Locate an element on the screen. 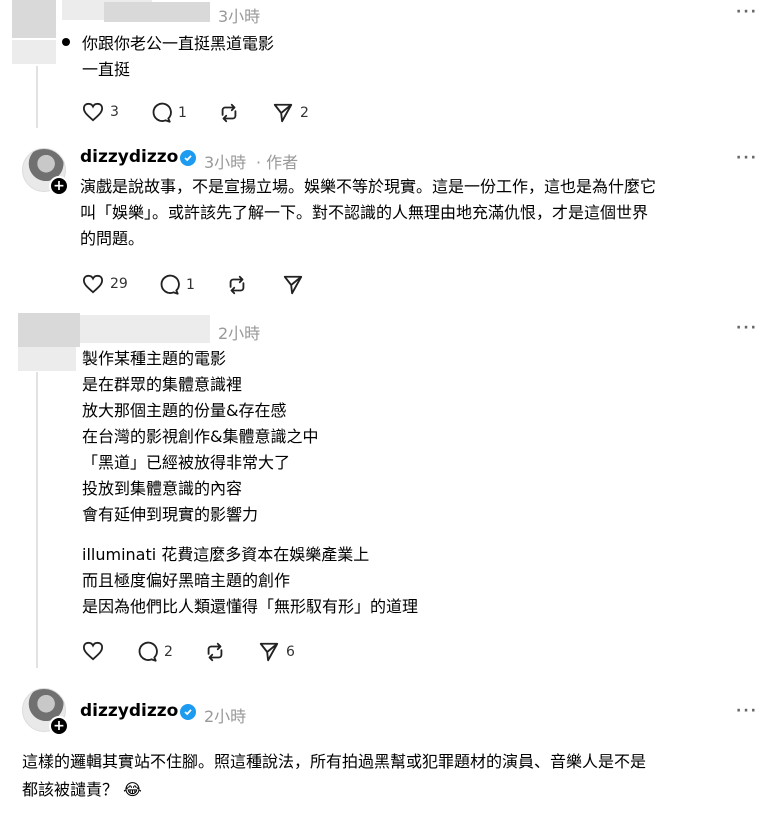 This screenshot has height=823, width=764. post-line: 「黑道」已經被放得非常大了 is located at coordinates (186, 462).